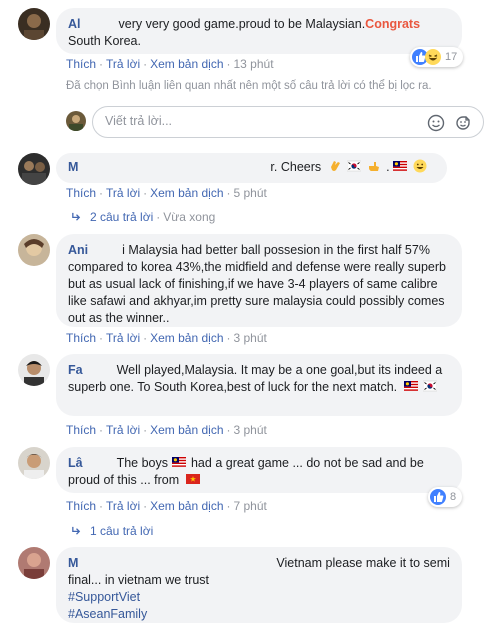 The image size is (491, 623). What do you see at coordinates (250, 193) in the screenshot?
I see `comment-time: 5 phút` at bounding box center [250, 193].